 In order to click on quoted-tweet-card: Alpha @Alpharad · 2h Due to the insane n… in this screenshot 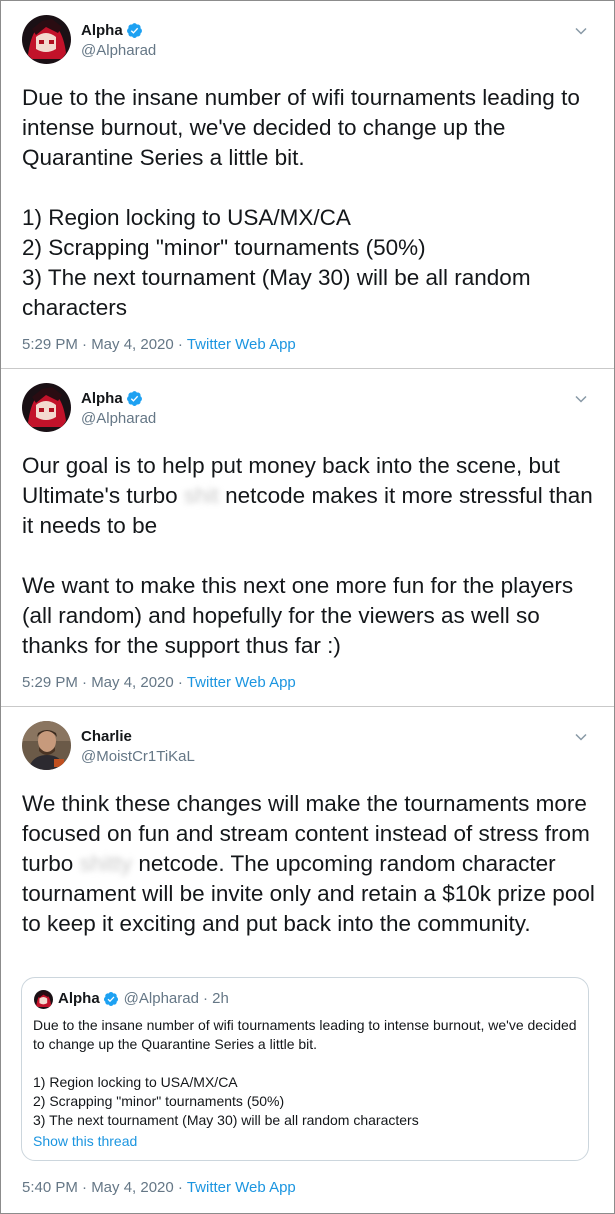, I will do `click(305, 1069)`.